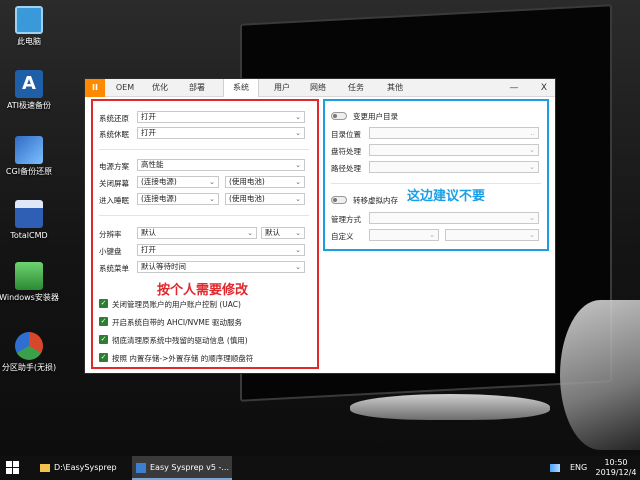 The height and width of the screenshot is (480, 640). What do you see at coordinates (375, 116) in the screenshot?
I see `profile-toggle-label: 变更用户目录` at bounding box center [375, 116].